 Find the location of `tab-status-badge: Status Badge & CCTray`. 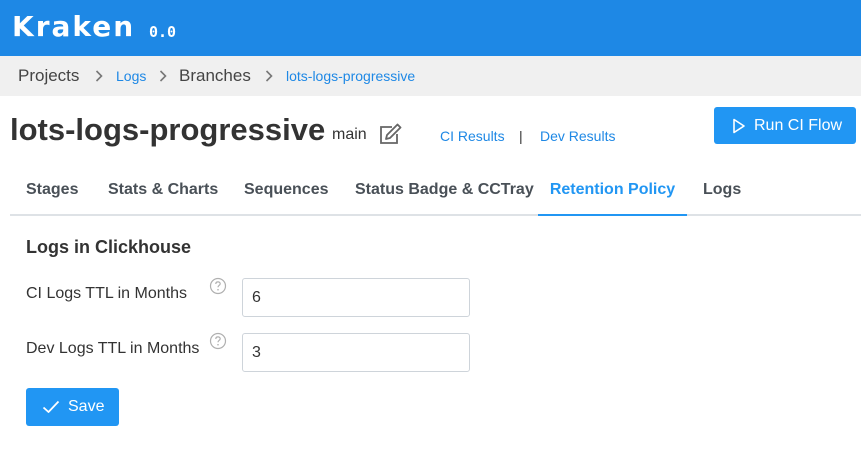

tab-status-badge: Status Badge & CCTray is located at coordinates (444, 190).